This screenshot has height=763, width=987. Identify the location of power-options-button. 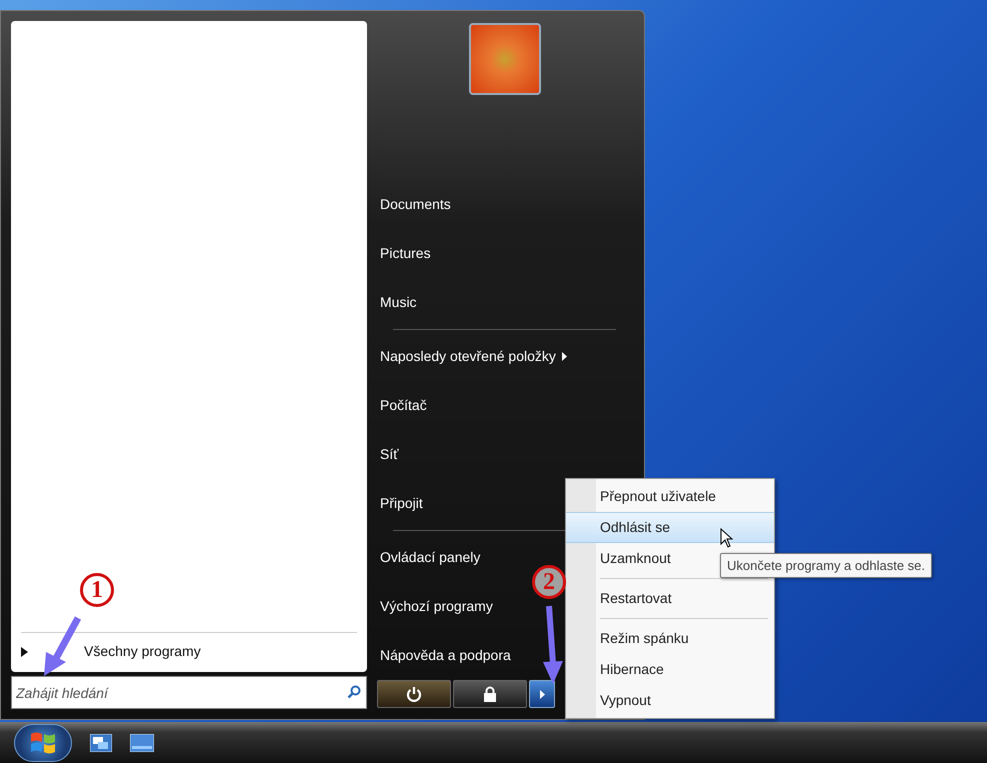
(542, 694).